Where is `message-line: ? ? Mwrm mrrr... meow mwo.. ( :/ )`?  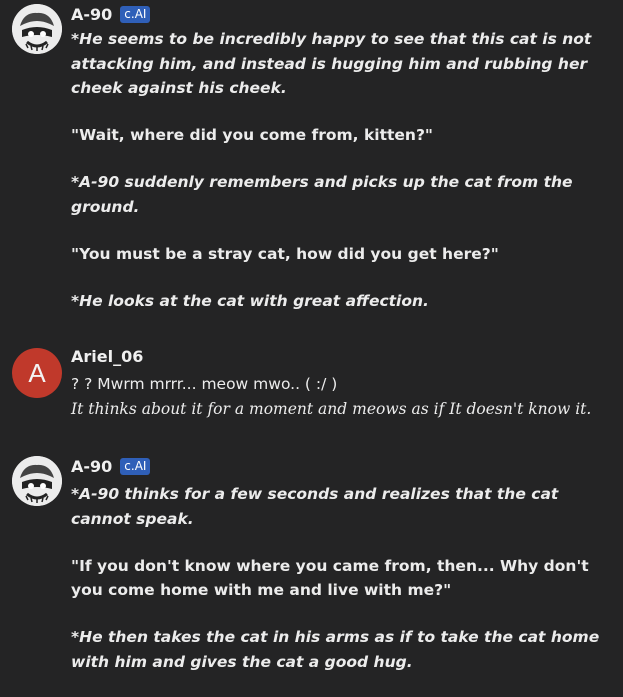
message-line: ? ? Mwrm mrrr... meow mwo.. ( :/ ) is located at coordinates (204, 384).